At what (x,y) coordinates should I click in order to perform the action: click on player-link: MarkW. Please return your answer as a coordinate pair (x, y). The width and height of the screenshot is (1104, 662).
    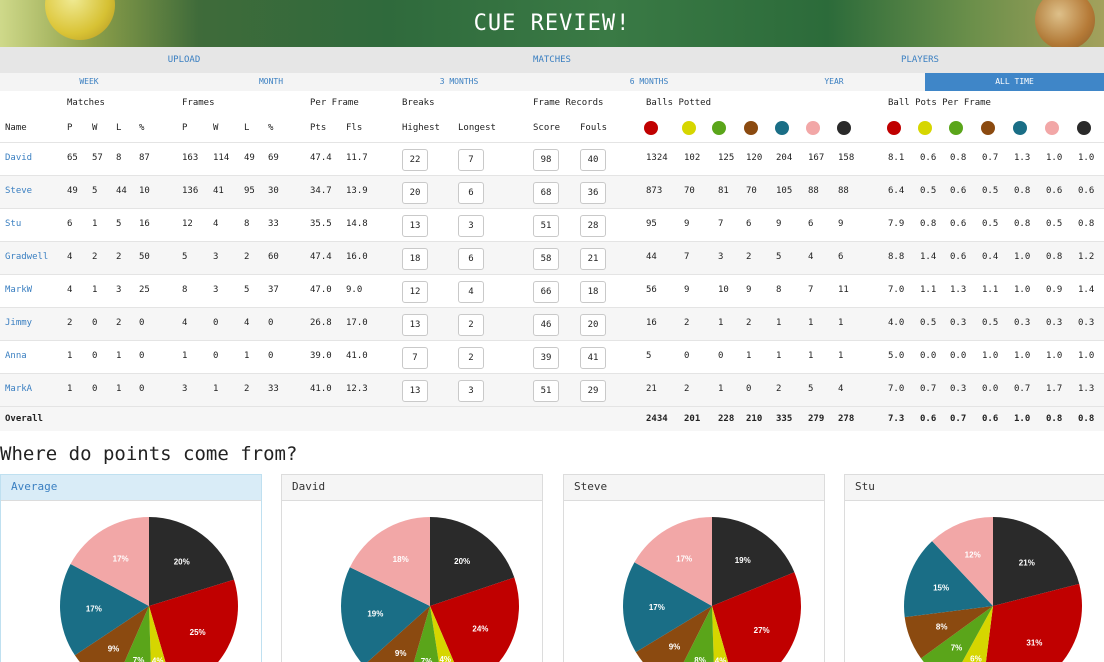
    Looking at the image, I should click on (18, 290).